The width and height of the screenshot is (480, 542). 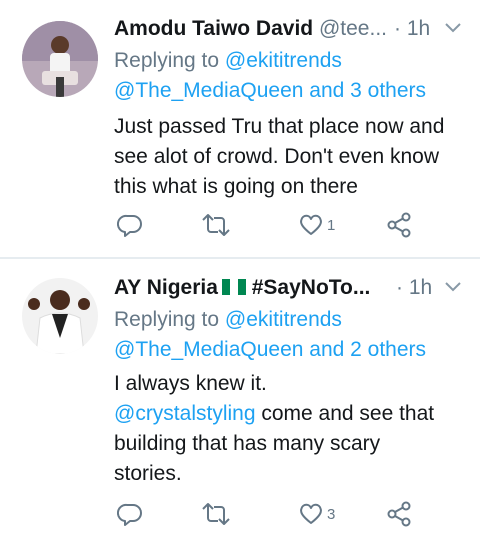 What do you see at coordinates (247, 443) in the screenshot?
I see `tweet-text-line: building that has many scary` at bounding box center [247, 443].